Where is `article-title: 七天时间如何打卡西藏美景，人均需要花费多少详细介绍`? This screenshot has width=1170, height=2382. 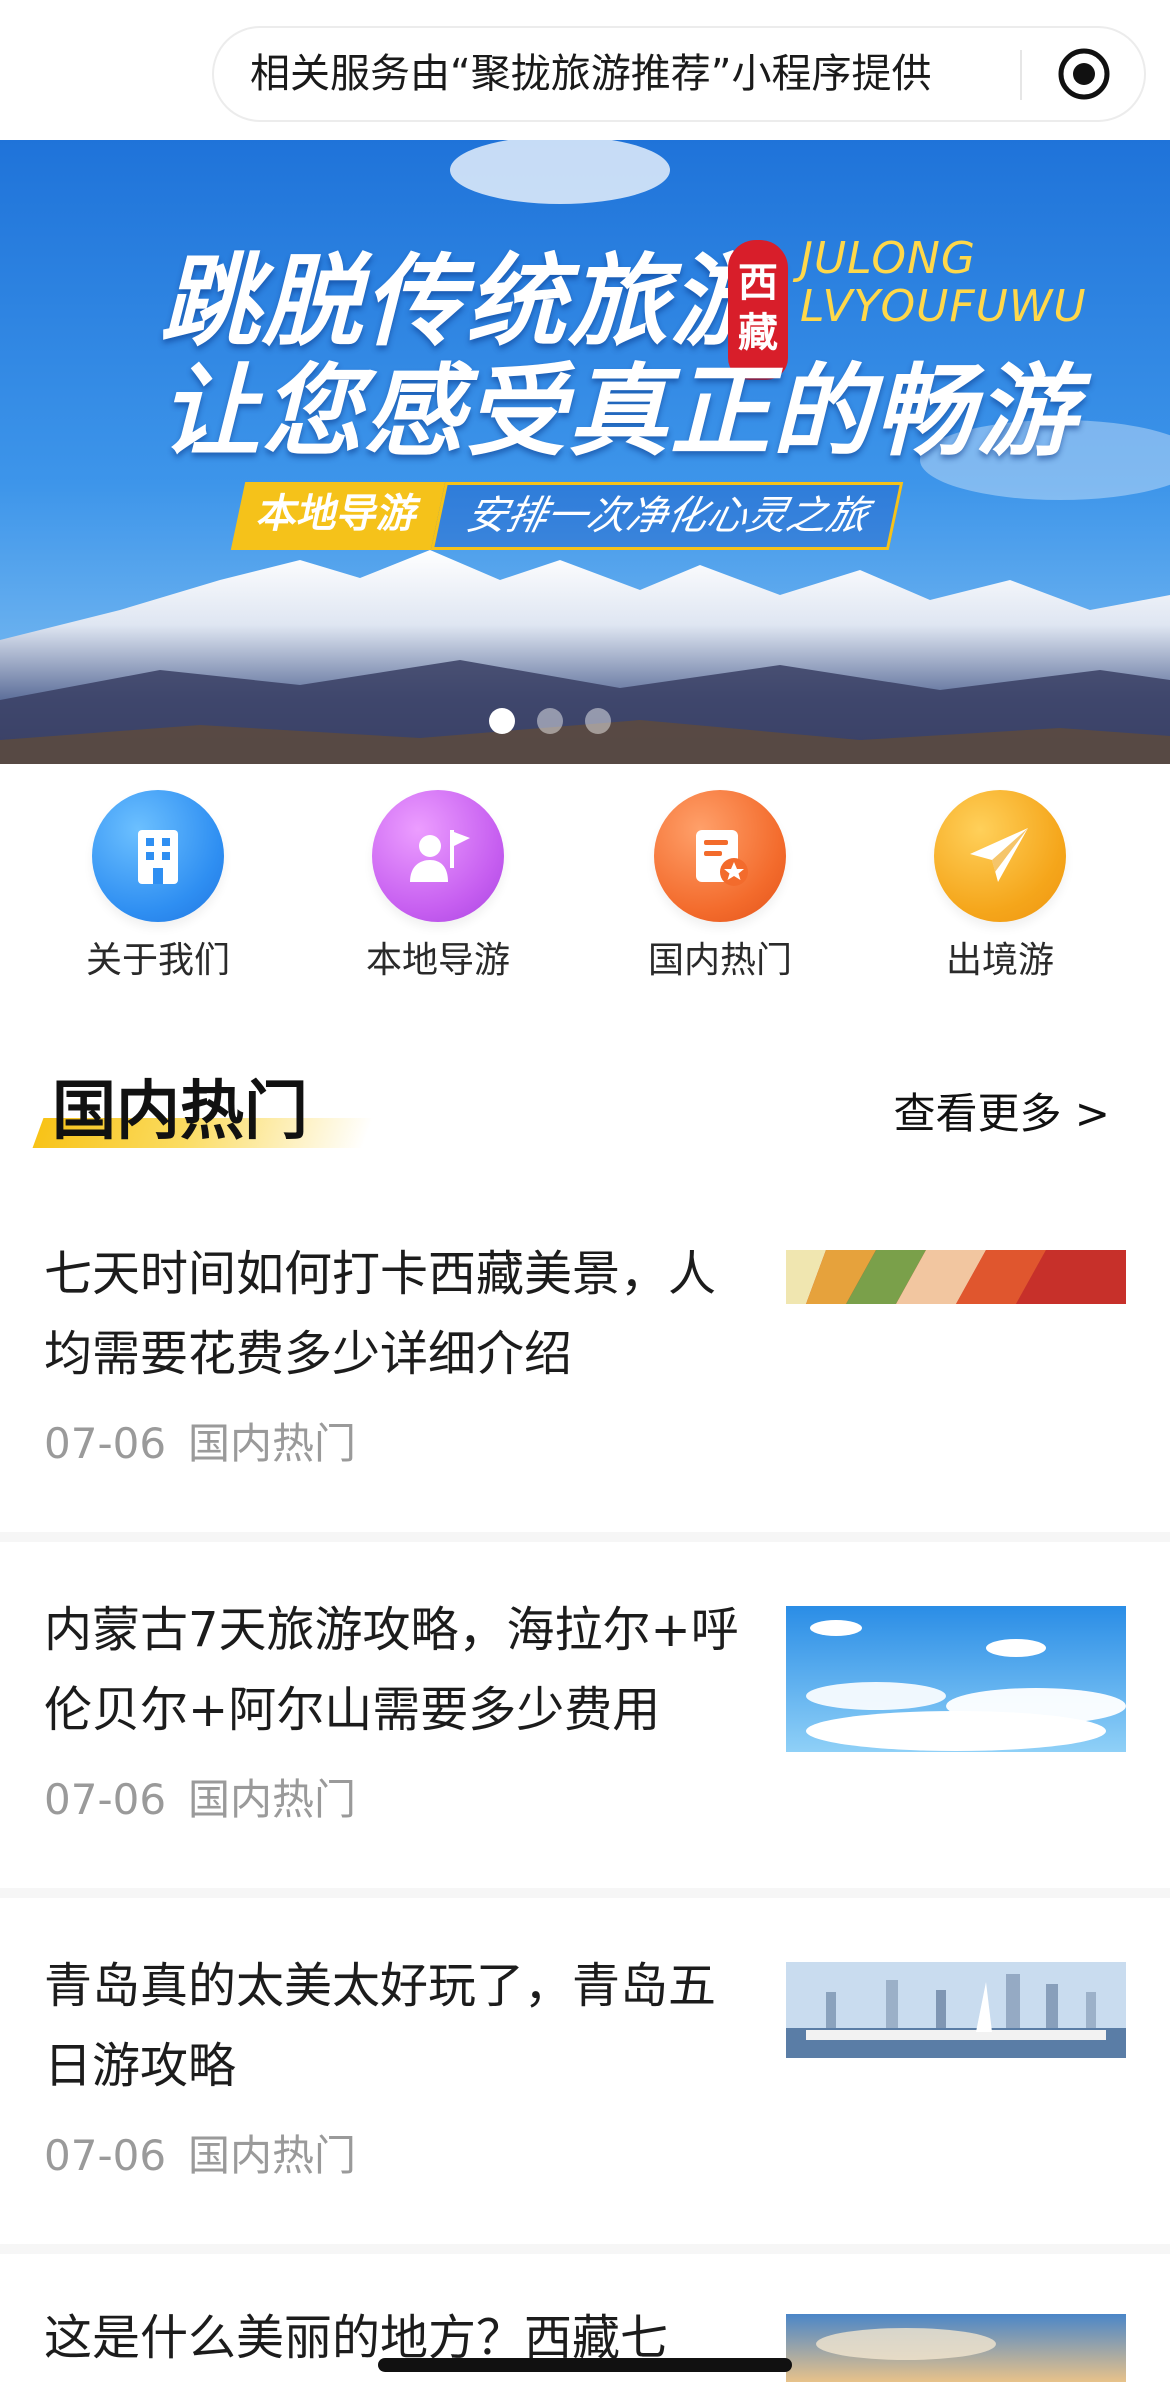 article-title: 七天时间如何打卡西藏美景，人均需要花费多少详细介绍 is located at coordinates (380, 1314).